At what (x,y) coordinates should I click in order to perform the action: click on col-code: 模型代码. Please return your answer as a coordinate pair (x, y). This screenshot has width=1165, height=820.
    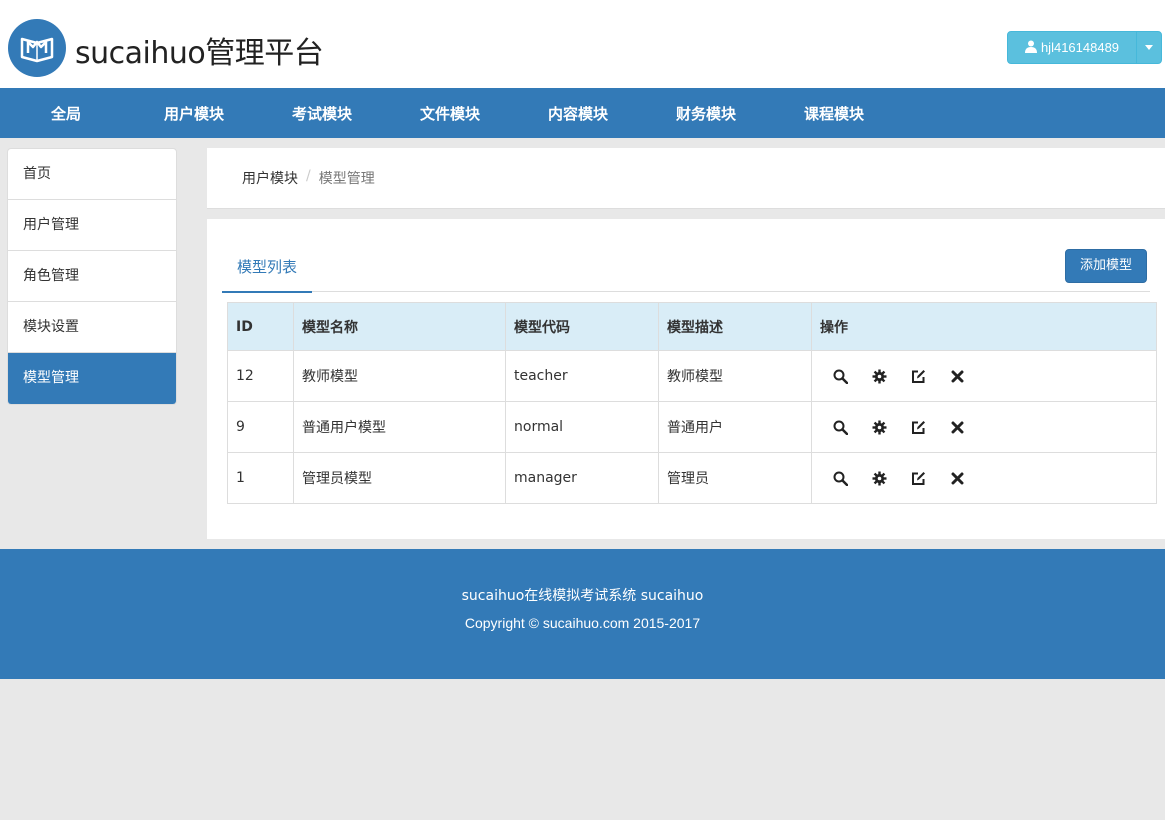
    Looking at the image, I should click on (582, 326).